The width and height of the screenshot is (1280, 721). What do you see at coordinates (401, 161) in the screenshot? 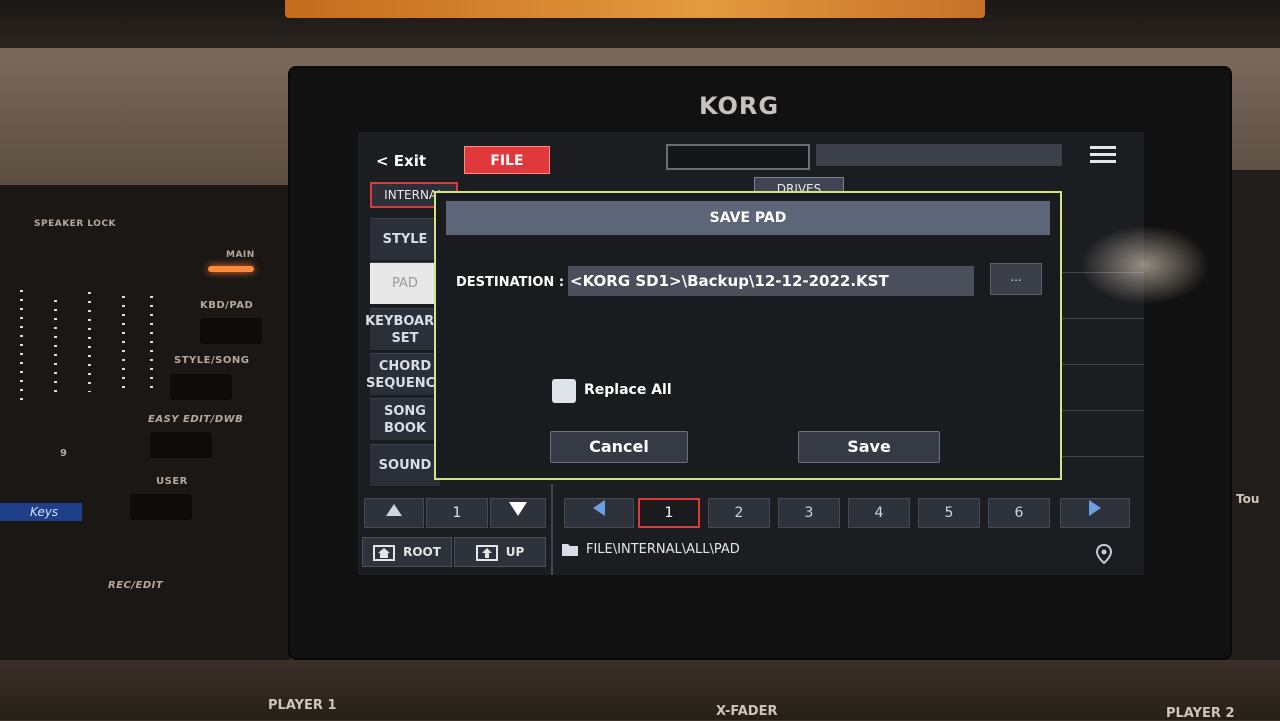
I see `exit-button: < Exit` at bounding box center [401, 161].